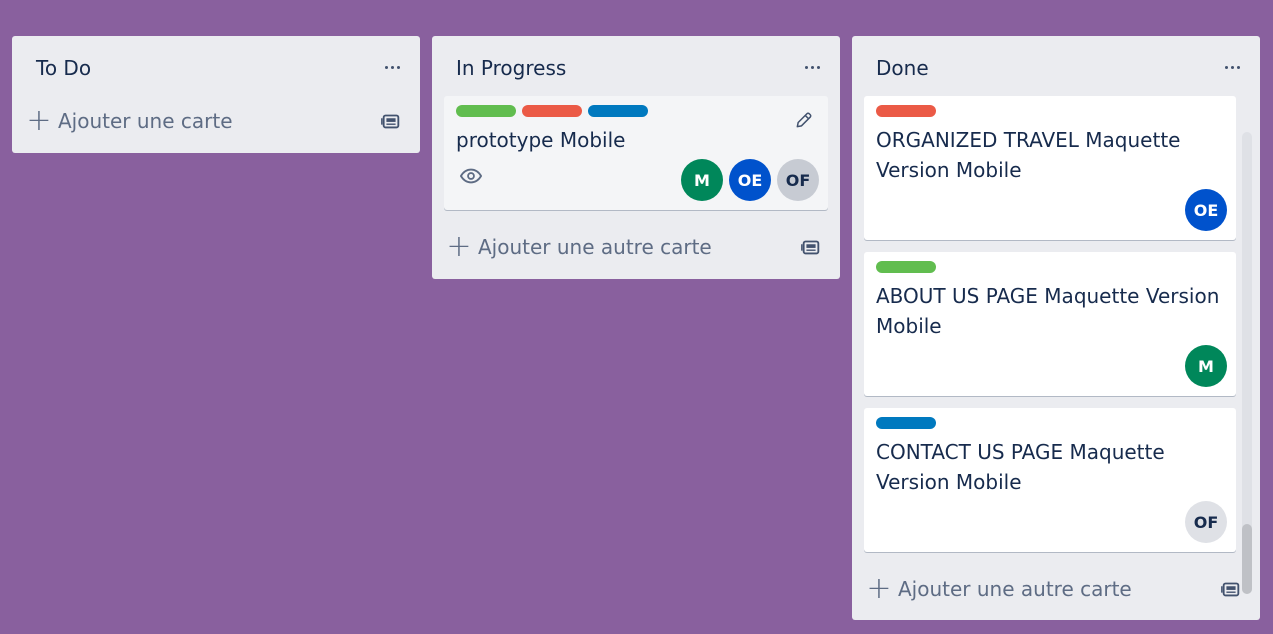  I want to click on card-title: ORGANIZED TRAVEL Maquette Version Mobile, so click(1028, 155).